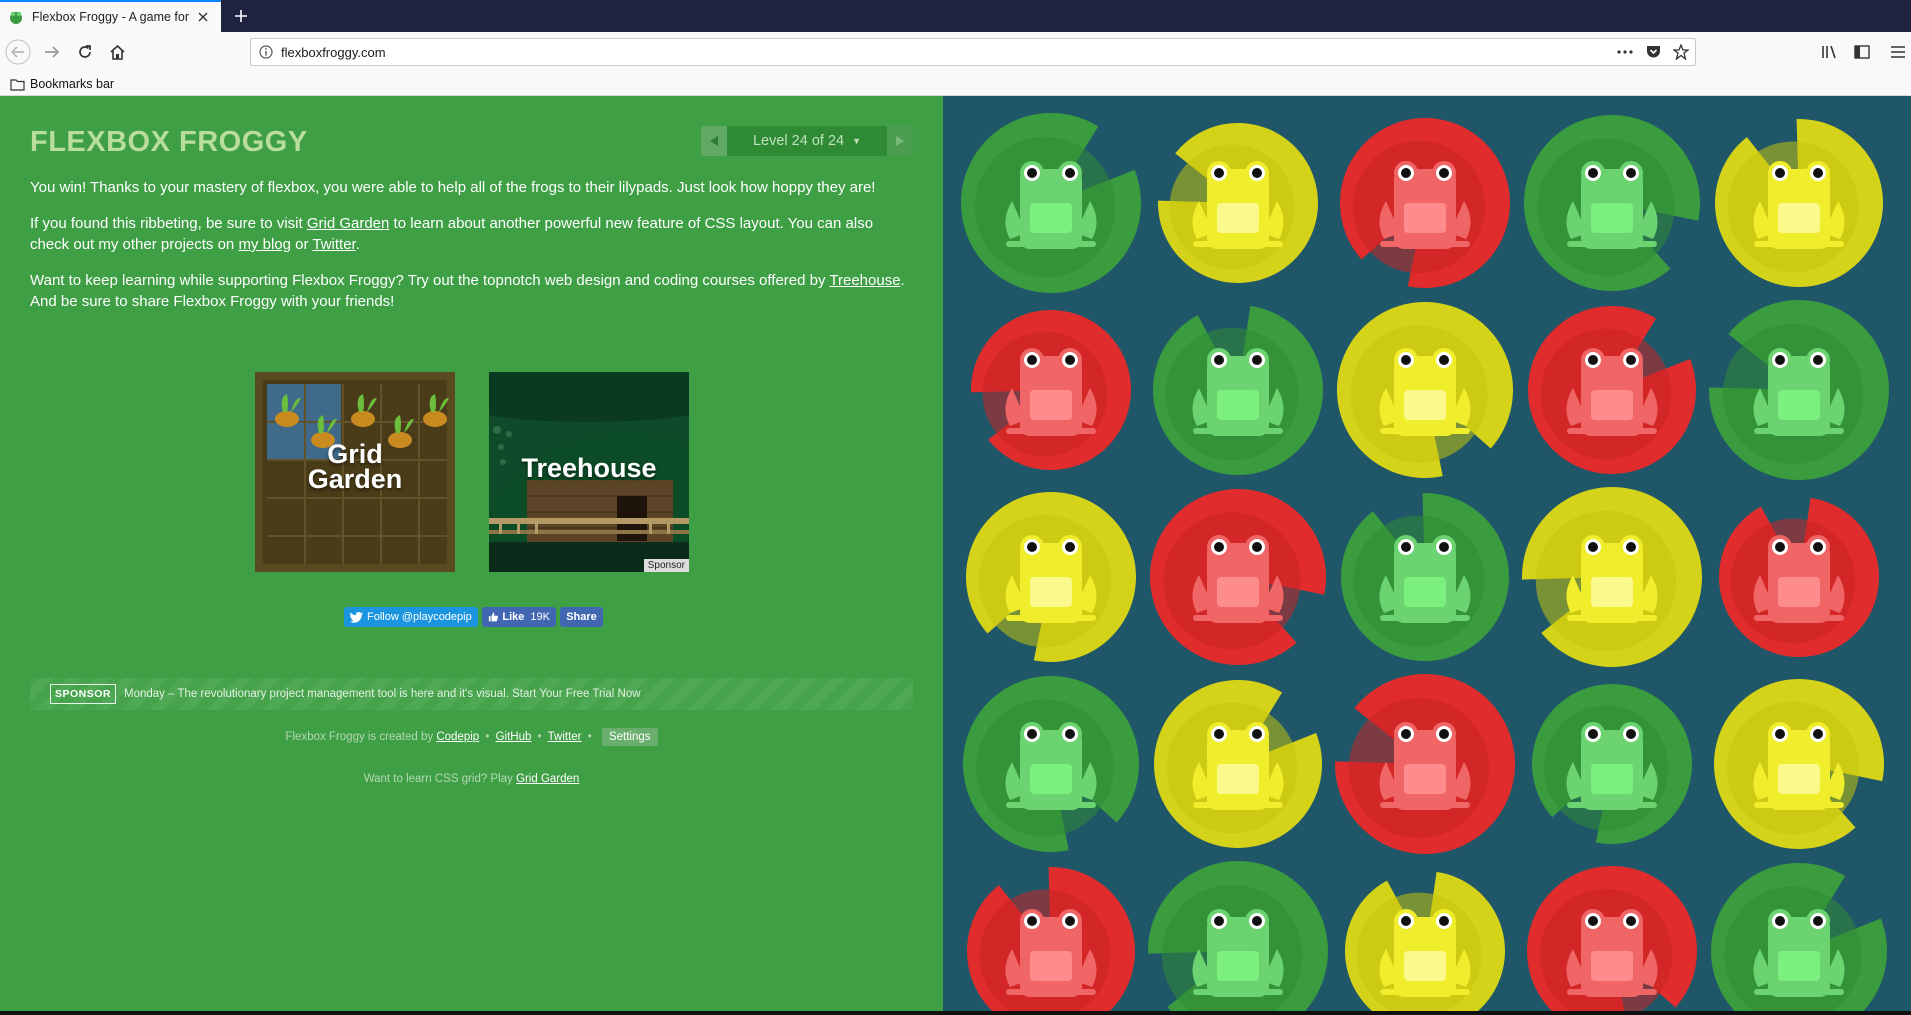  I want to click on twitter-follow-button: Follow @playcodepip, so click(411, 617).